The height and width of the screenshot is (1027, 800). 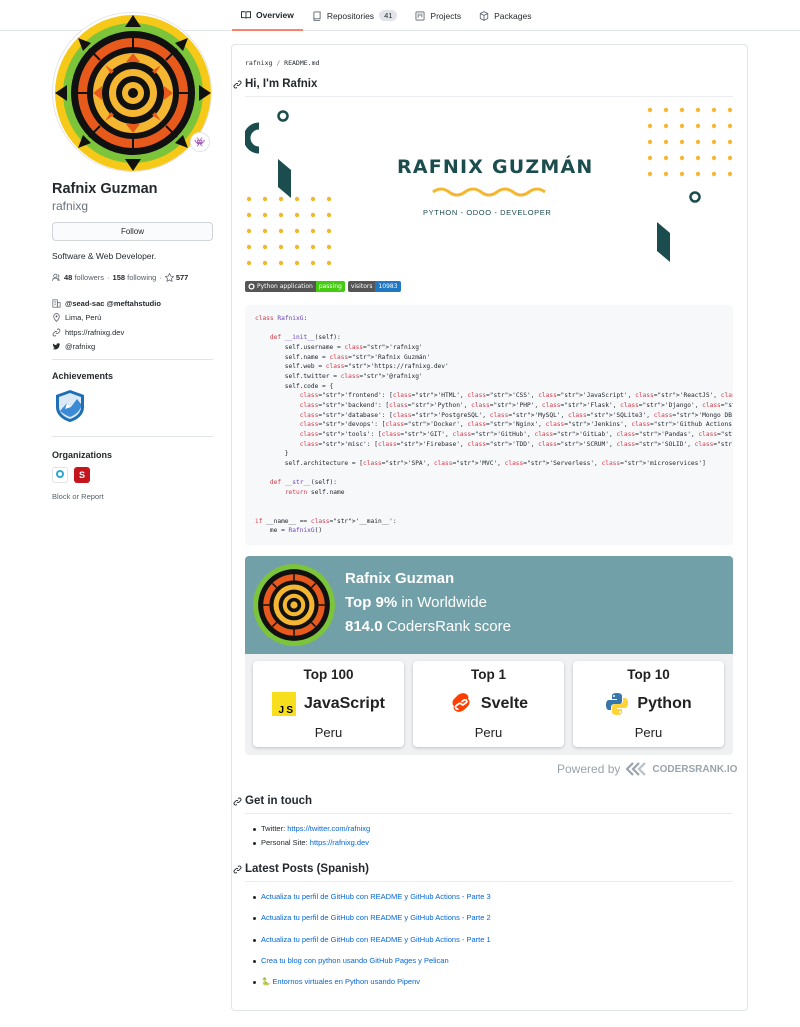 I want to click on readme-breadcrumb: rafnixg / README.md, so click(x=282, y=63).